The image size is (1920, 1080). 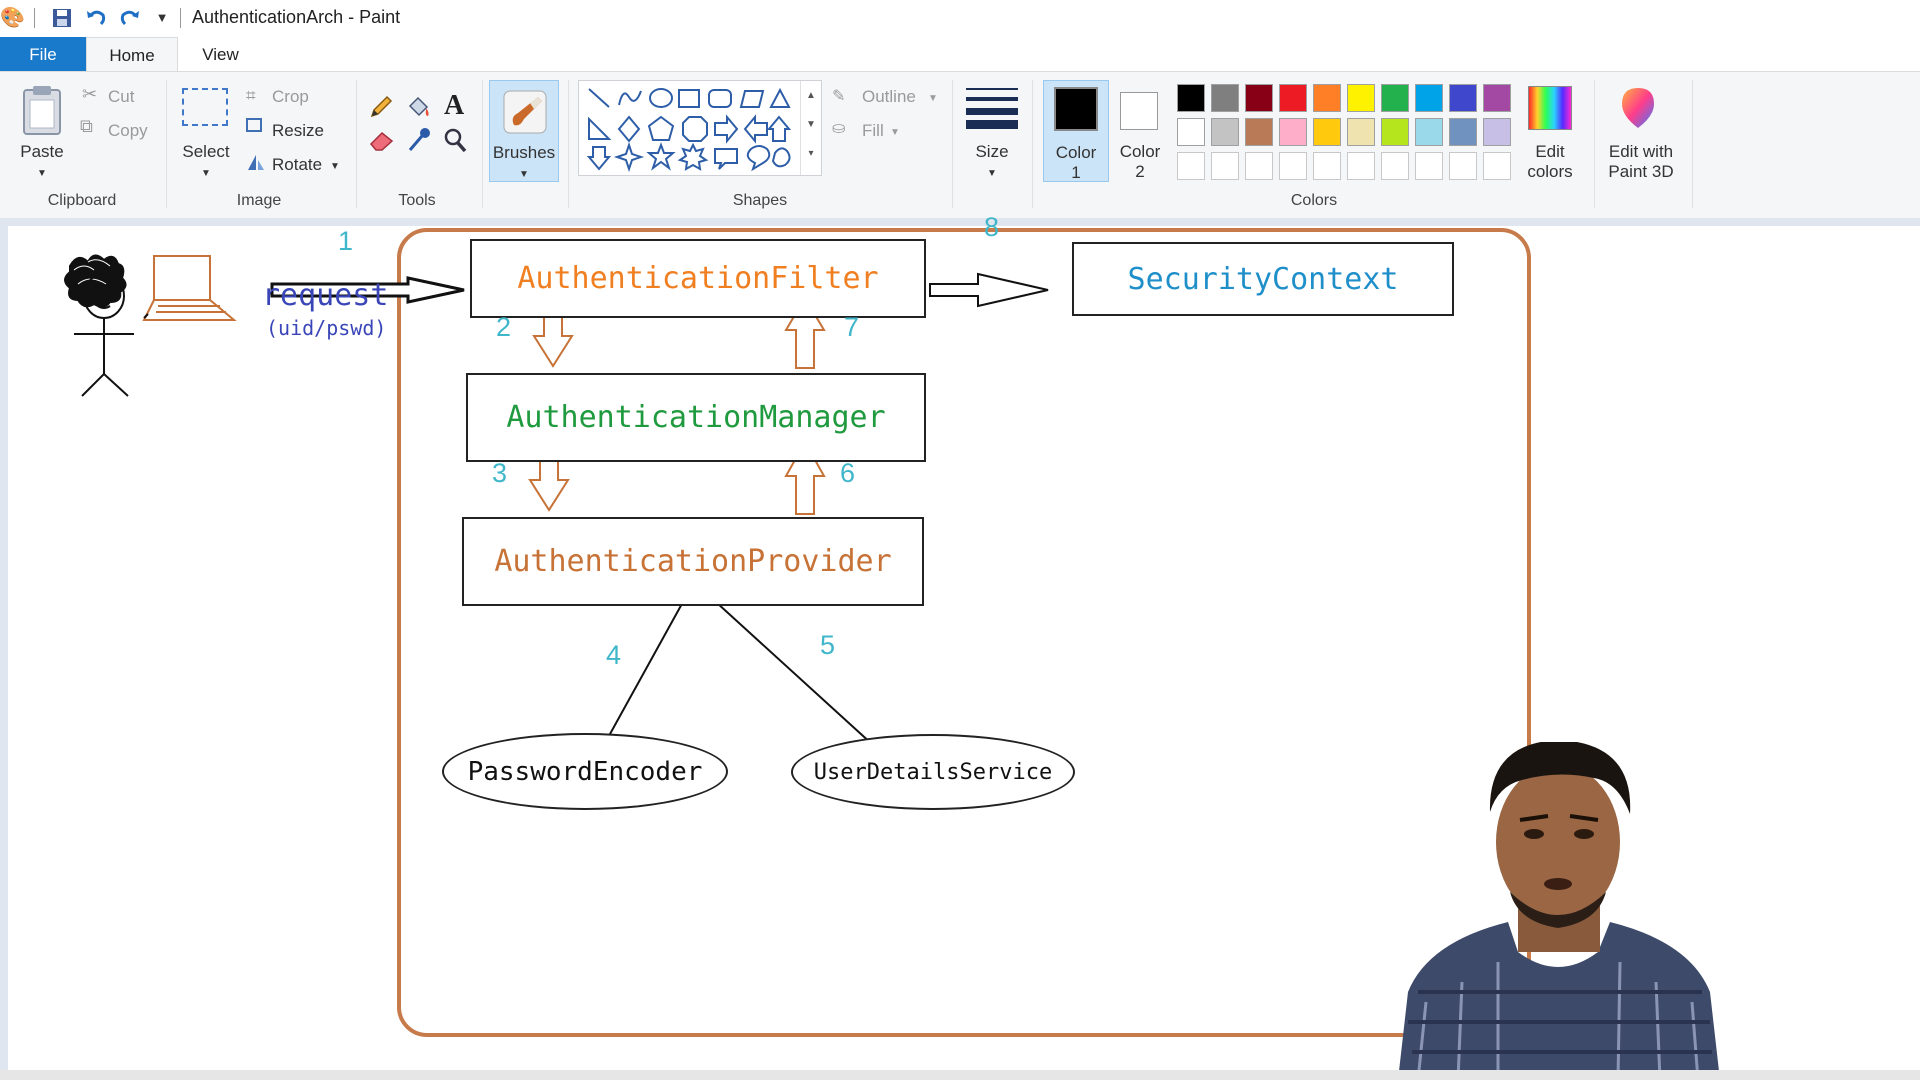 I want to click on size-dropdown-icon: ▼, so click(x=992, y=173).